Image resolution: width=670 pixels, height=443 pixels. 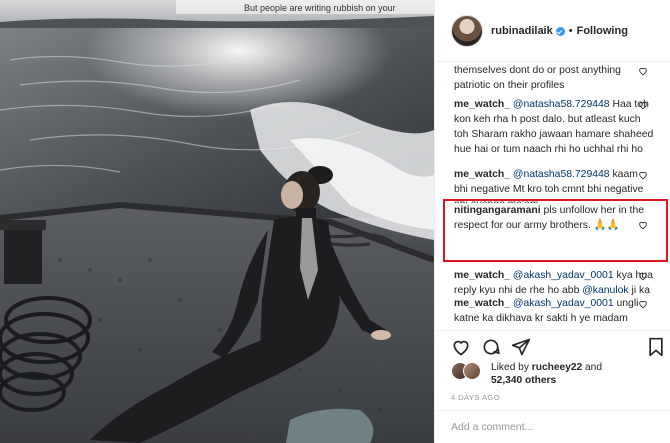 I want to click on following-button: Following, so click(x=602, y=31).